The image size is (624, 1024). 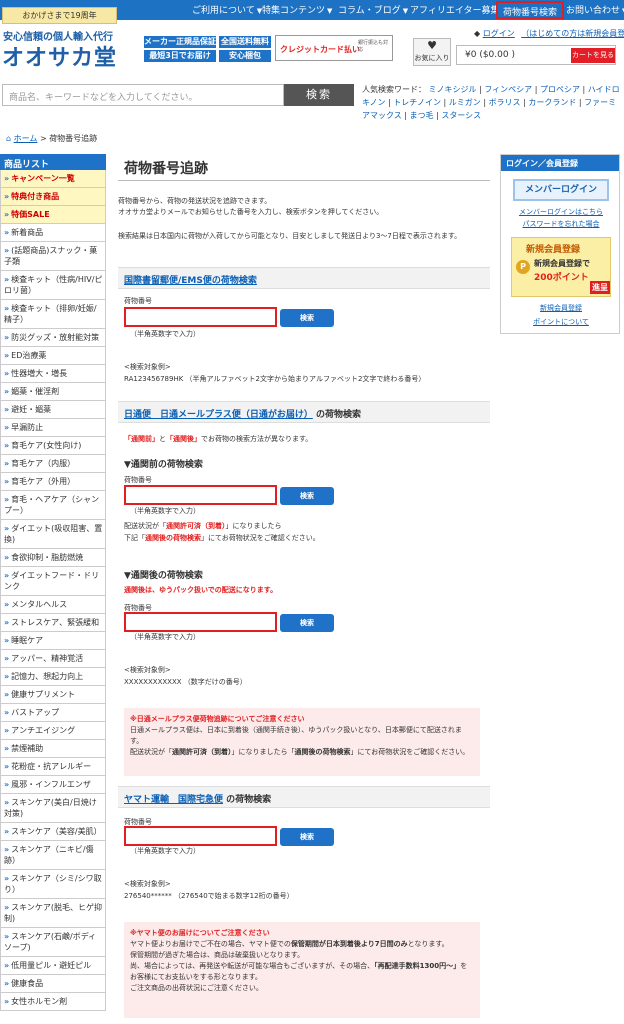 What do you see at coordinates (201, 590) in the screenshot?
I see `after-customs-note: 通関後は、ゆうパック扱いでの配送になります。` at bounding box center [201, 590].